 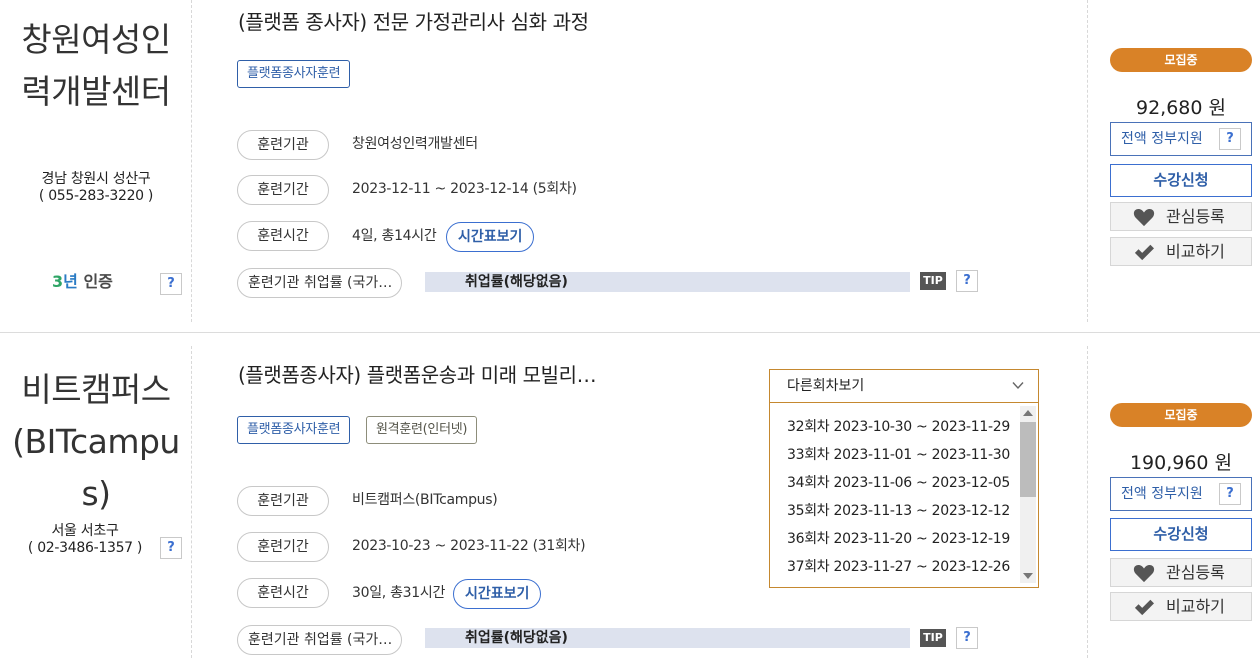 What do you see at coordinates (898, 511) in the screenshot?
I see `session-option: 35회차 2023-11-13 ~ 2023-12-12` at bounding box center [898, 511].